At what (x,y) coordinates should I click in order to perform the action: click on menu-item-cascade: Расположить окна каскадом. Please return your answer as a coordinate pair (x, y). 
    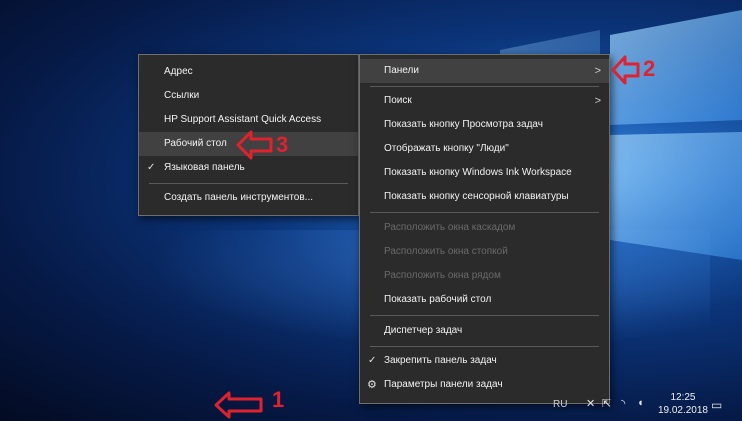
    Looking at the image, I should click on (484, 228).